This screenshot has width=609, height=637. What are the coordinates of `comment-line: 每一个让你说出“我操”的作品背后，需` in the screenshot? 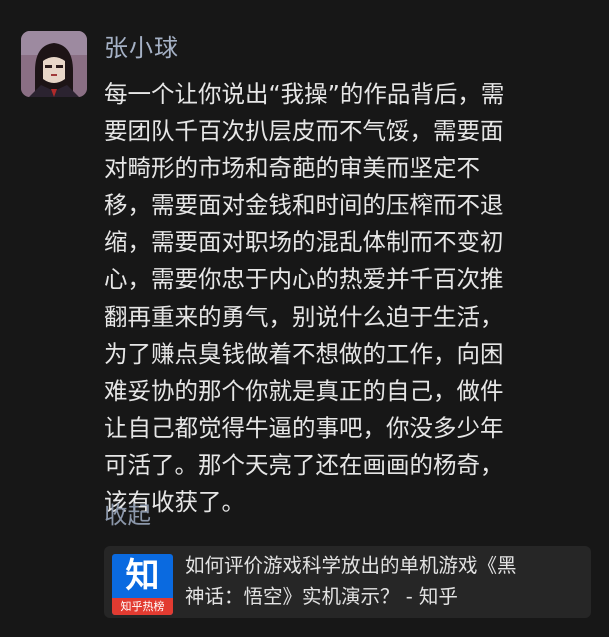 It's located at (304, 94).